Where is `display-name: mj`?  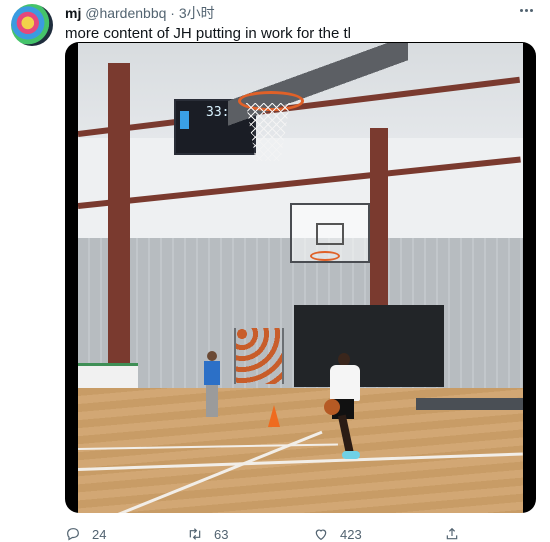
display-name: mj is located at coordinates (73, 13).